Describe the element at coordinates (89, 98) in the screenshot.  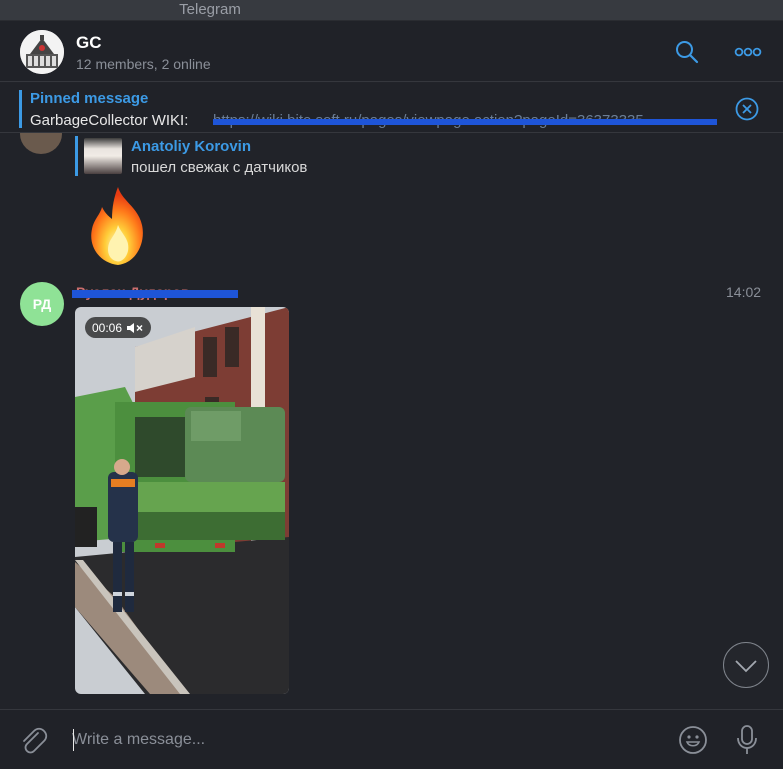
I see `pinned-label: Pinned message` at that location.